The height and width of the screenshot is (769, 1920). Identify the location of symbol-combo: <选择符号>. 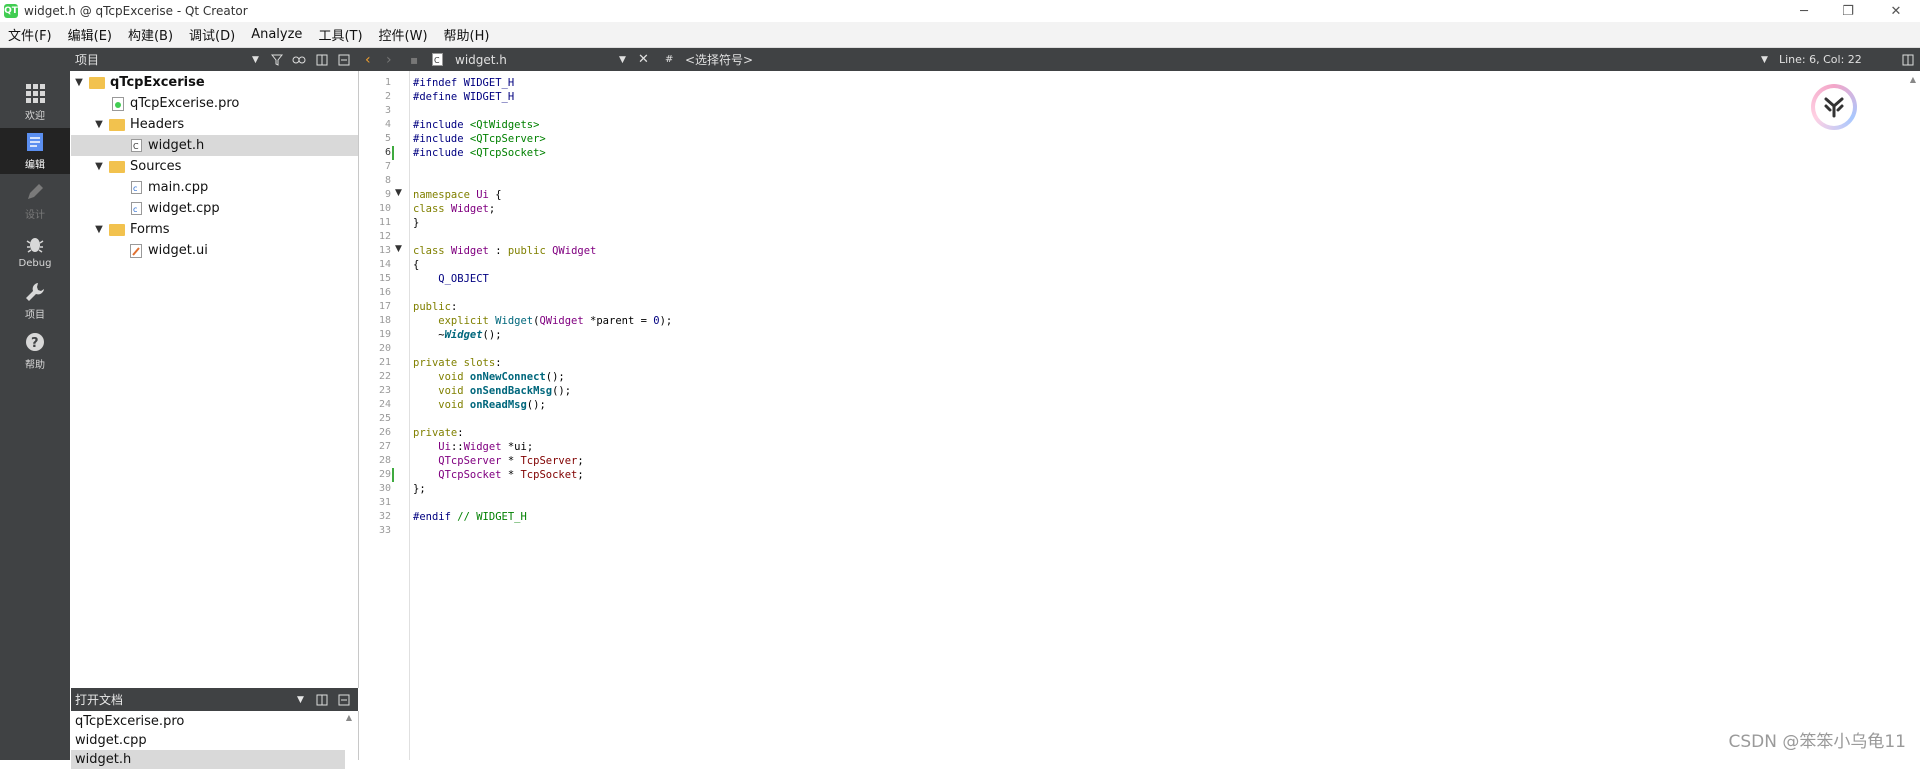
(719, 59).